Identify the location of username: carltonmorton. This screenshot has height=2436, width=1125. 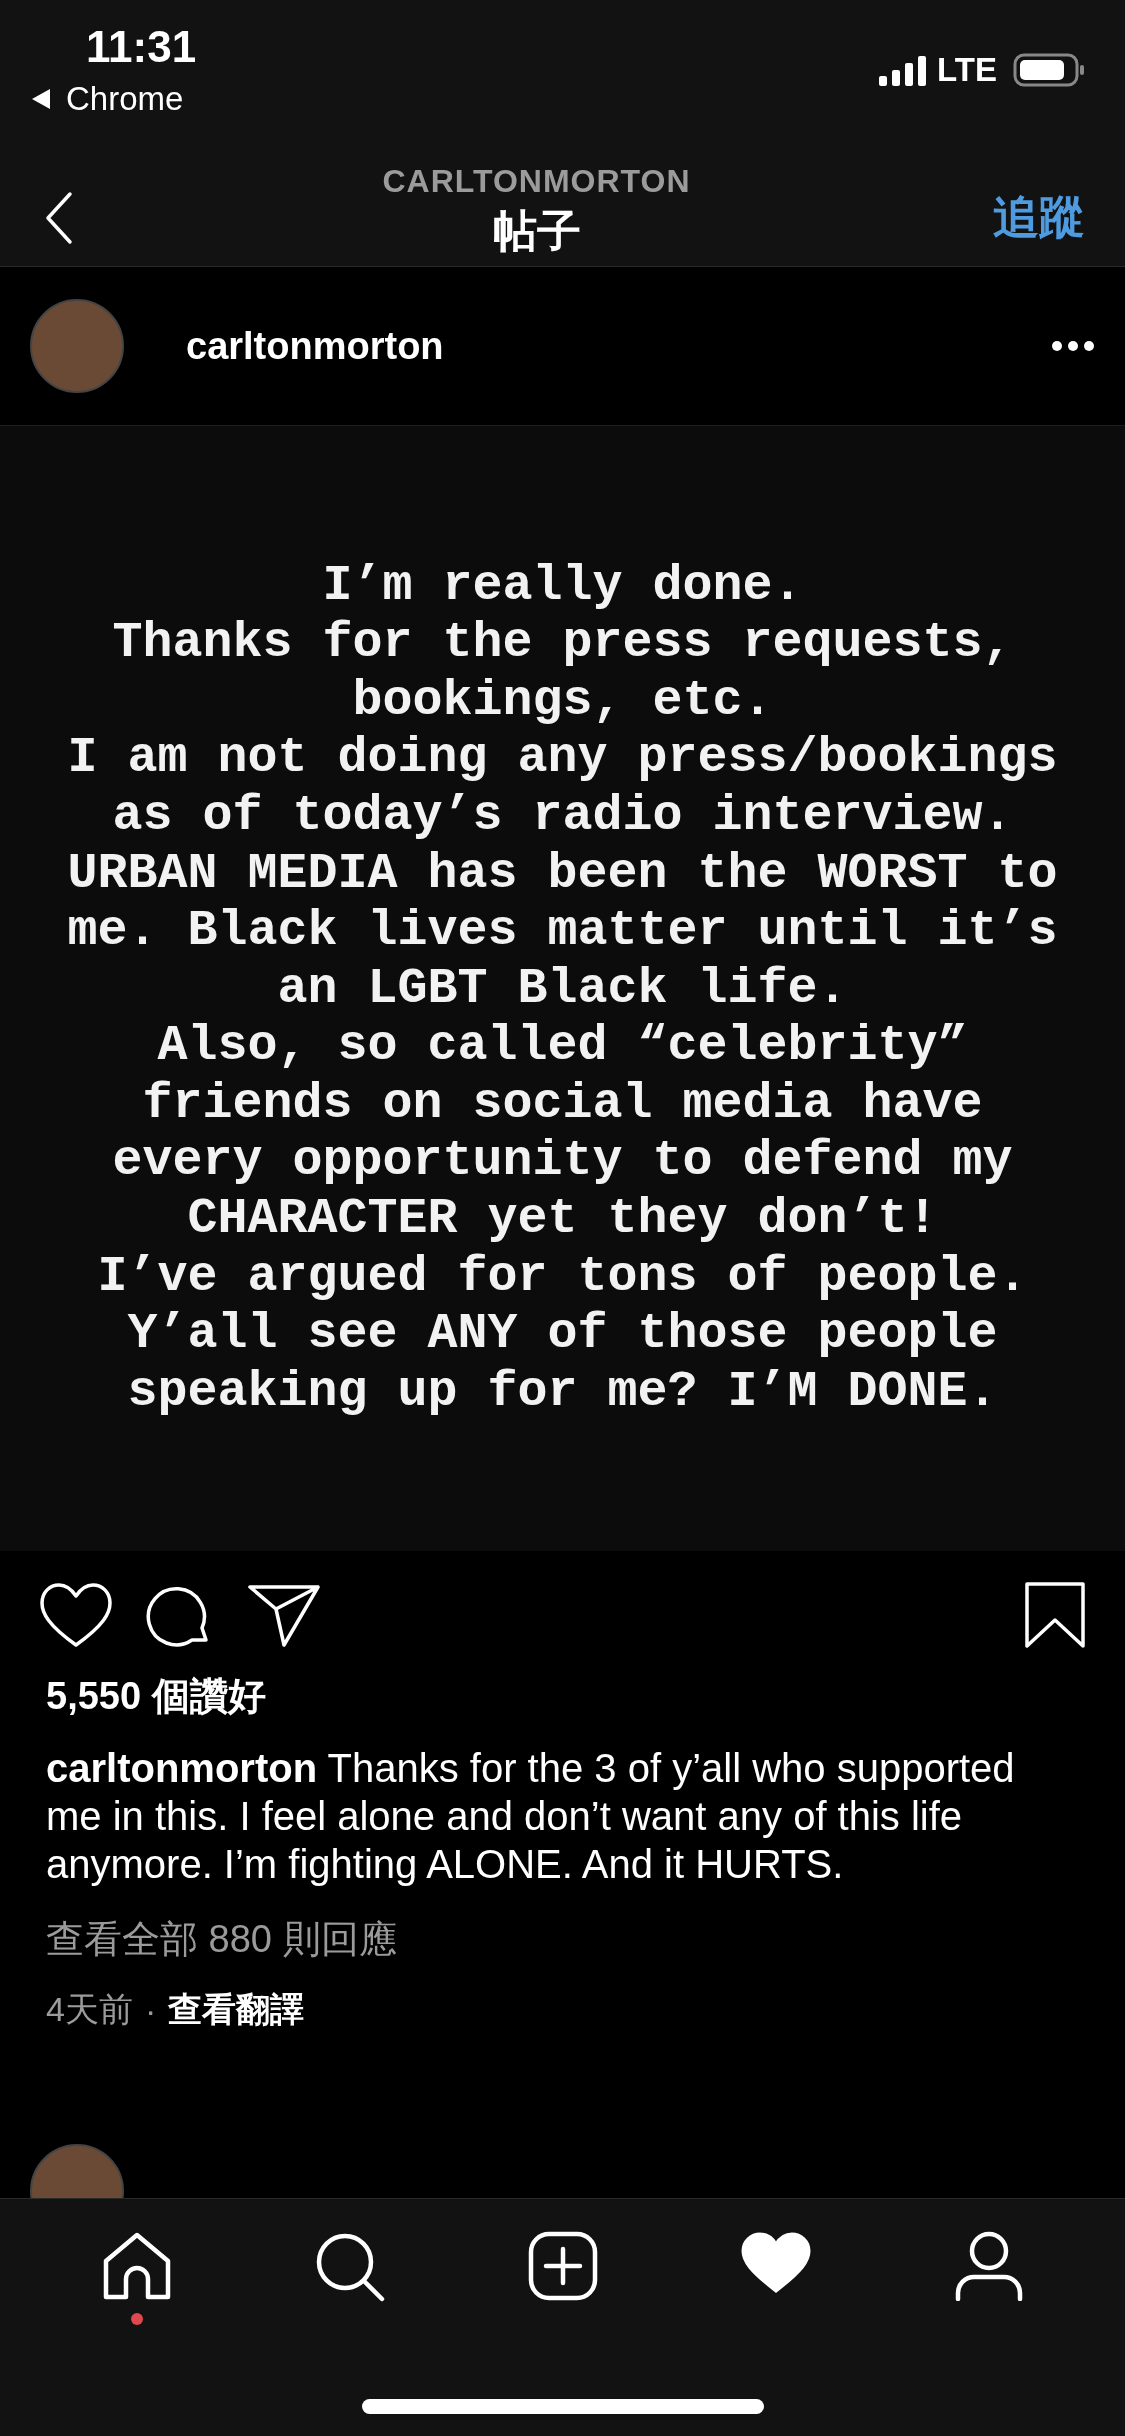
(618, 346).